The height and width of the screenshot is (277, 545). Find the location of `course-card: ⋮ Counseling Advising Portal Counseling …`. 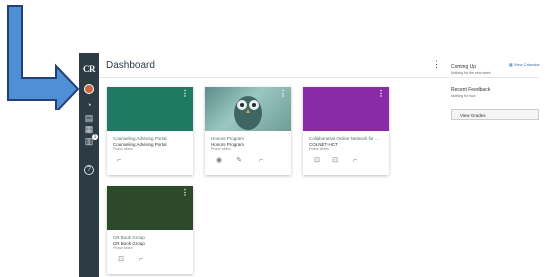

course-card: ⋮ Counseling Advising Portal Counseling … is located at coordinates (150, 131).